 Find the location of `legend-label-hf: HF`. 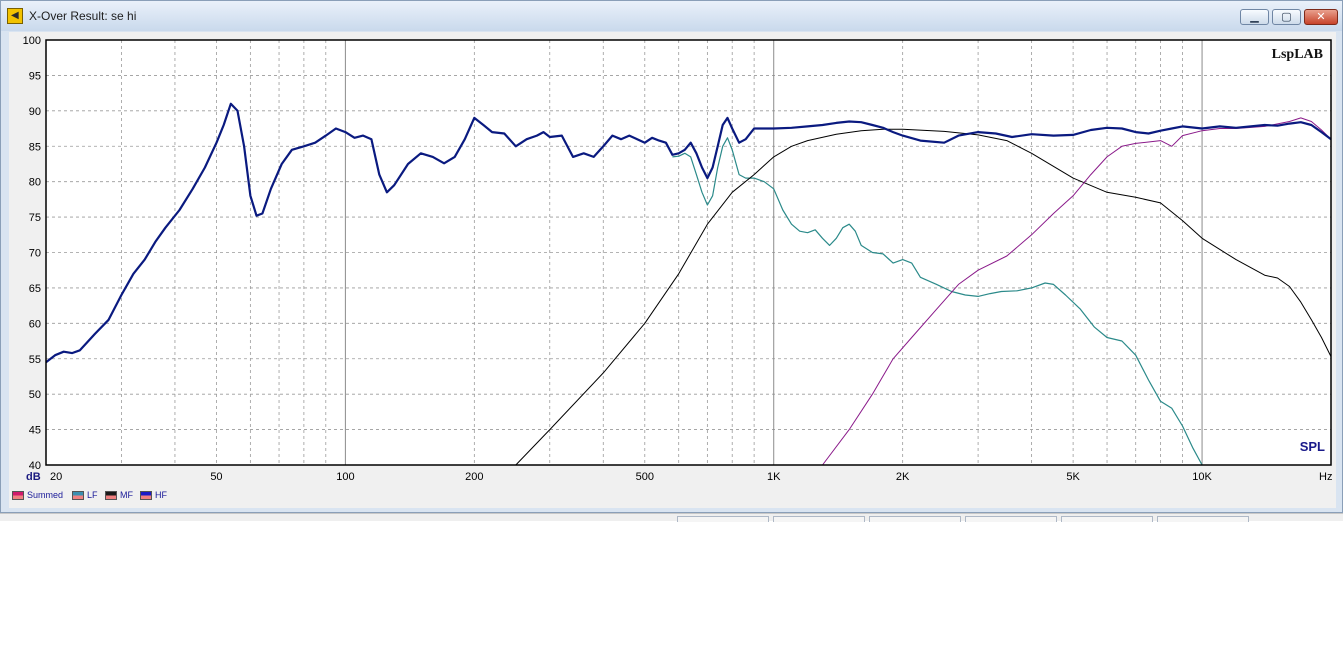

legend-label-hf: HF is located at coordinates (161, 495).